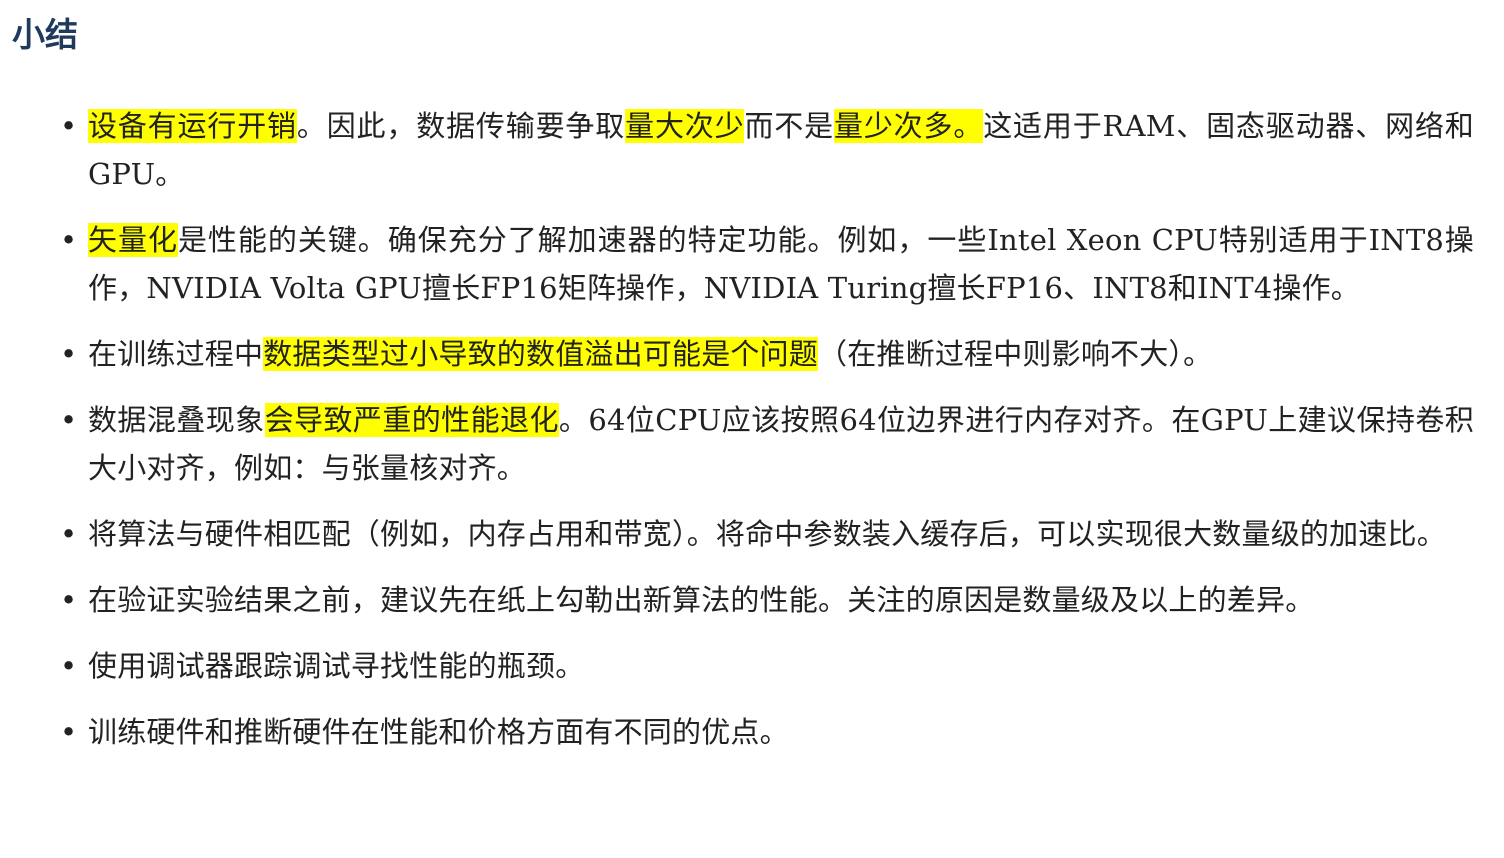 The height and width of the screenshot is (858, 1504). What do you see at coordinates (1015, 354) in the screenshot?
I see `plain-text: （在推断过程中则影响不大）。` at bounding box center [1015, 354].